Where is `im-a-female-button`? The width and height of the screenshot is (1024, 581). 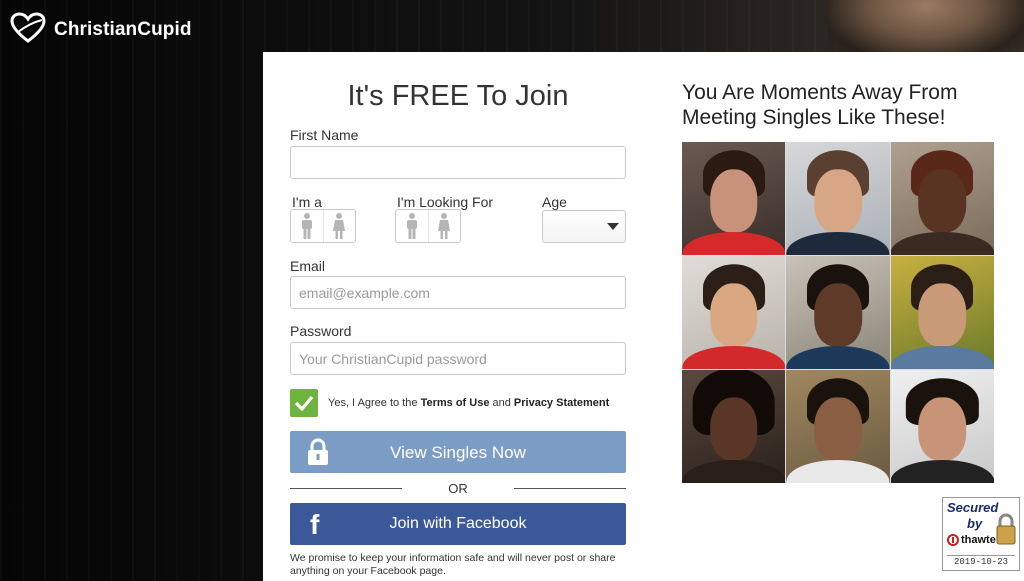
im-a-female-button is located at coordinates (339, 226).